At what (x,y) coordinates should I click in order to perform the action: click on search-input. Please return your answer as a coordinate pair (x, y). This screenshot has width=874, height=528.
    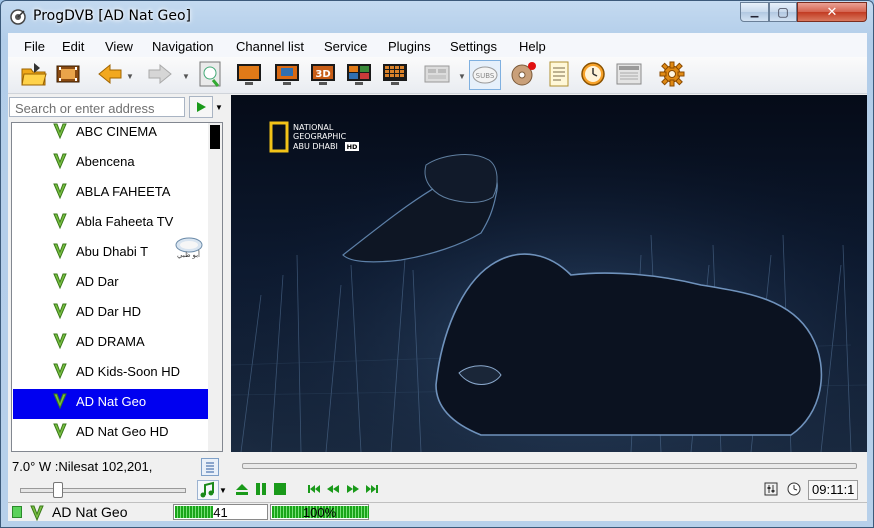
    Looking at the image, I should click on (100, 108).